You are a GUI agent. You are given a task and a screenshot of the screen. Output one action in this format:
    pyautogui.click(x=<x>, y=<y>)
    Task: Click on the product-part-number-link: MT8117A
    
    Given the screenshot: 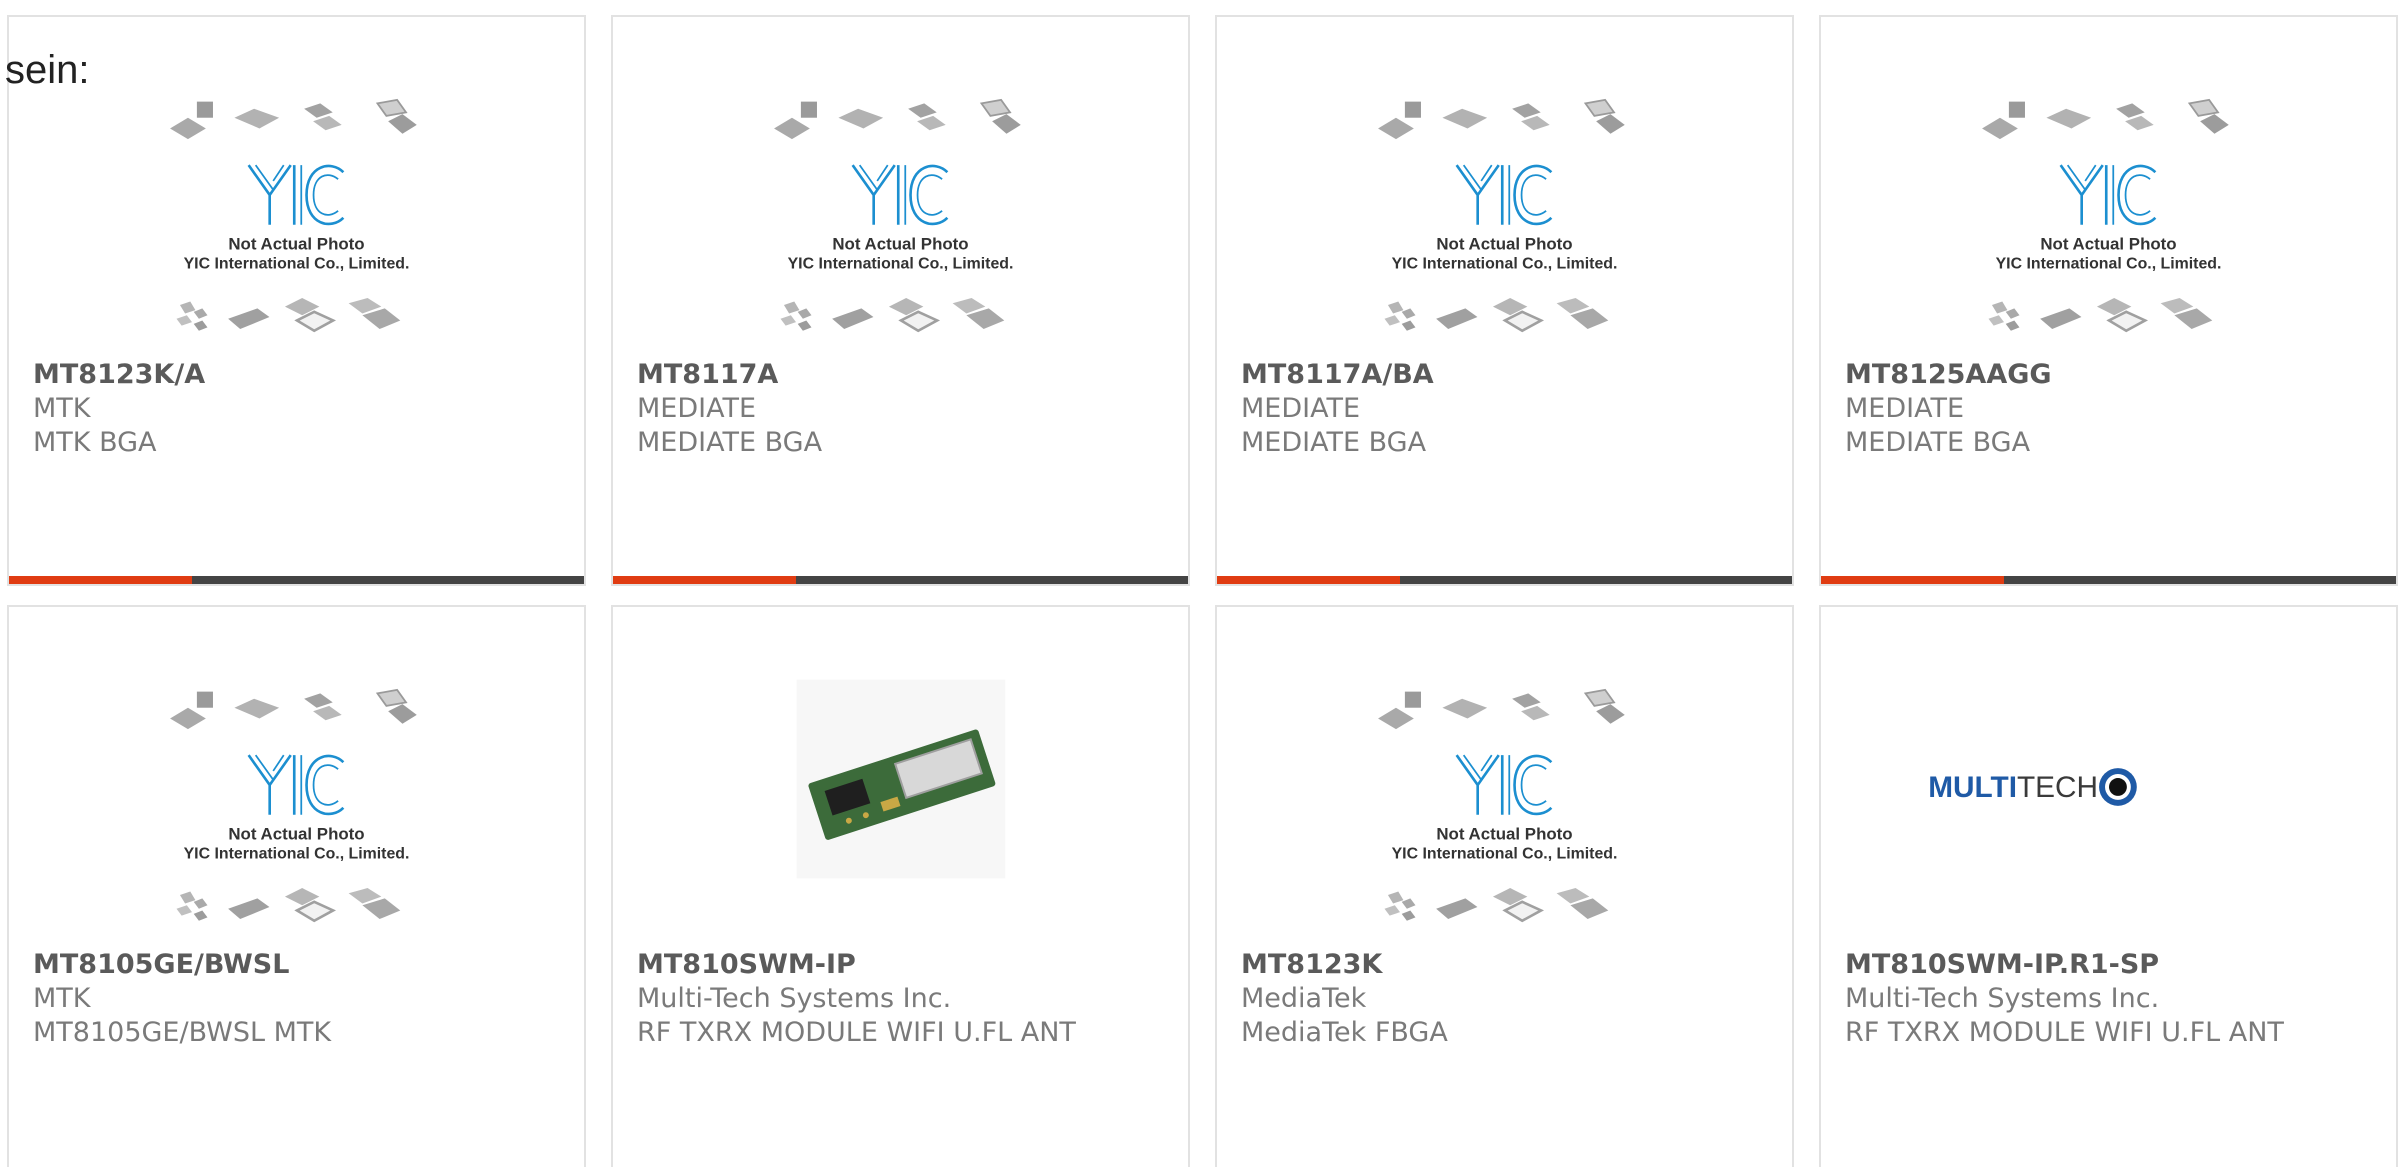 What is the action you would take?
    pyautogui.click(x=907, y=375)
    